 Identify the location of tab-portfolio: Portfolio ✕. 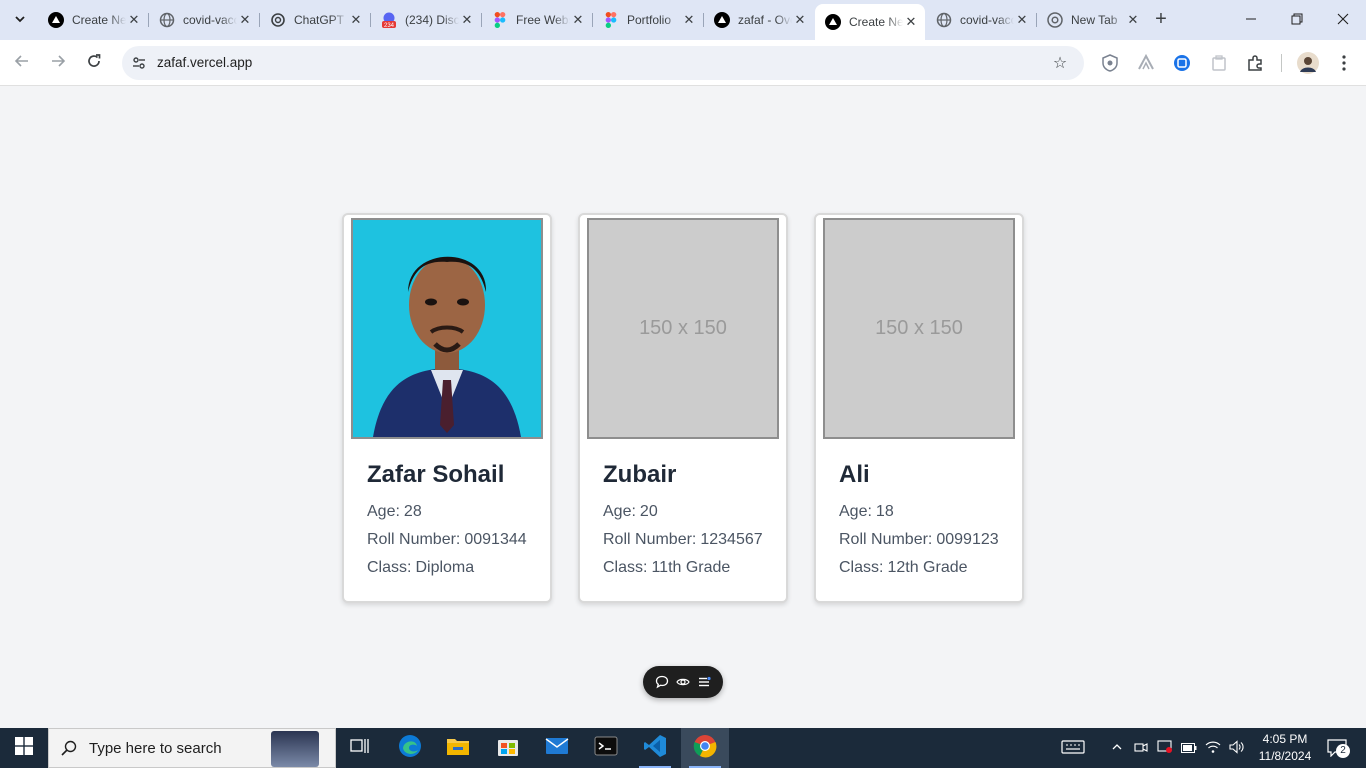
(648, 20).